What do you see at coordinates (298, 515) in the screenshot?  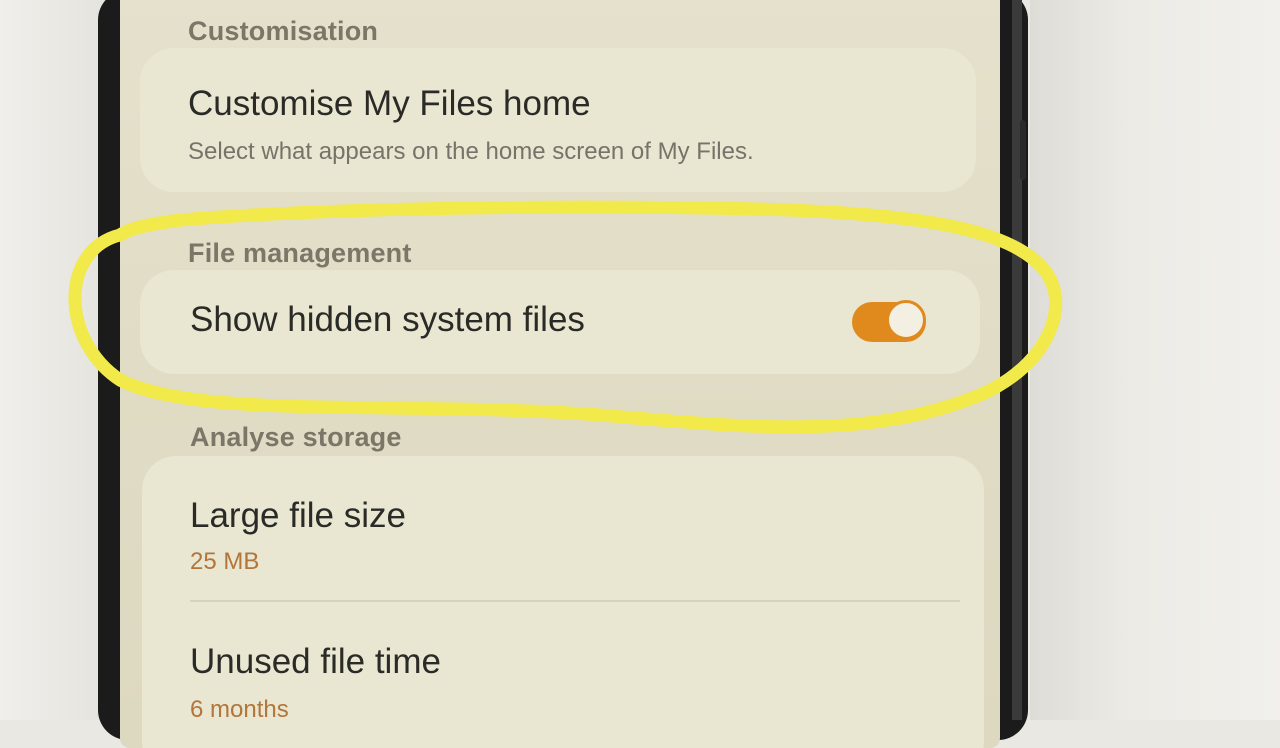 I see `large-file-size-title: Large file size` at bounding box center [298, 515].